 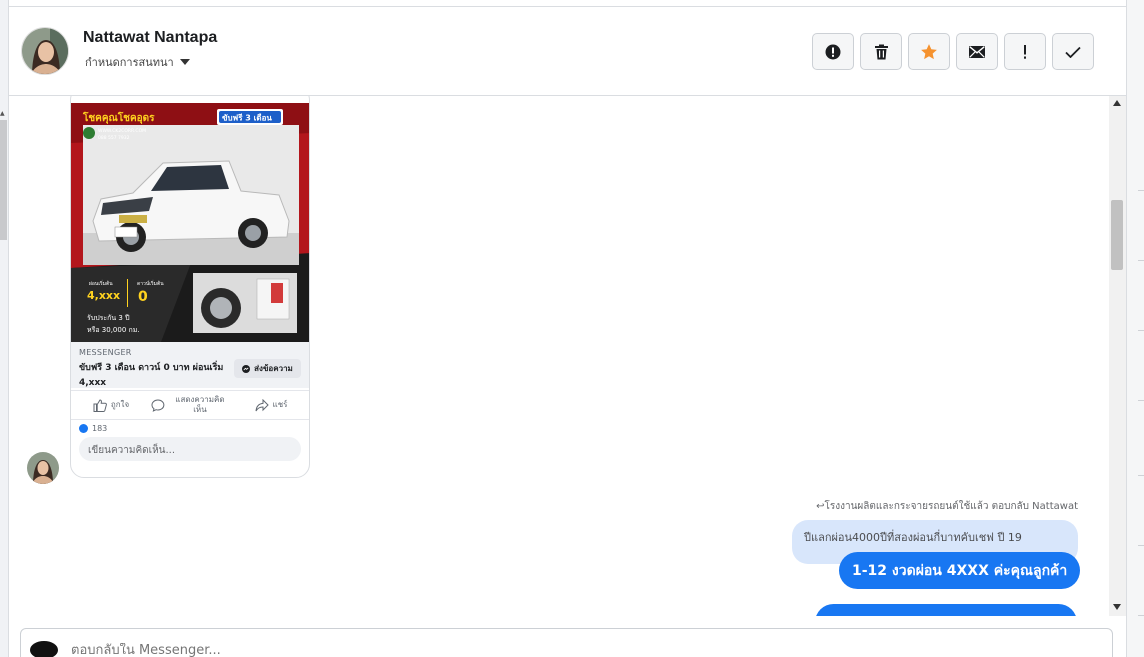 I want to click on comment-label: แสดงความคิดเห็น, so click(x=200, y=404).